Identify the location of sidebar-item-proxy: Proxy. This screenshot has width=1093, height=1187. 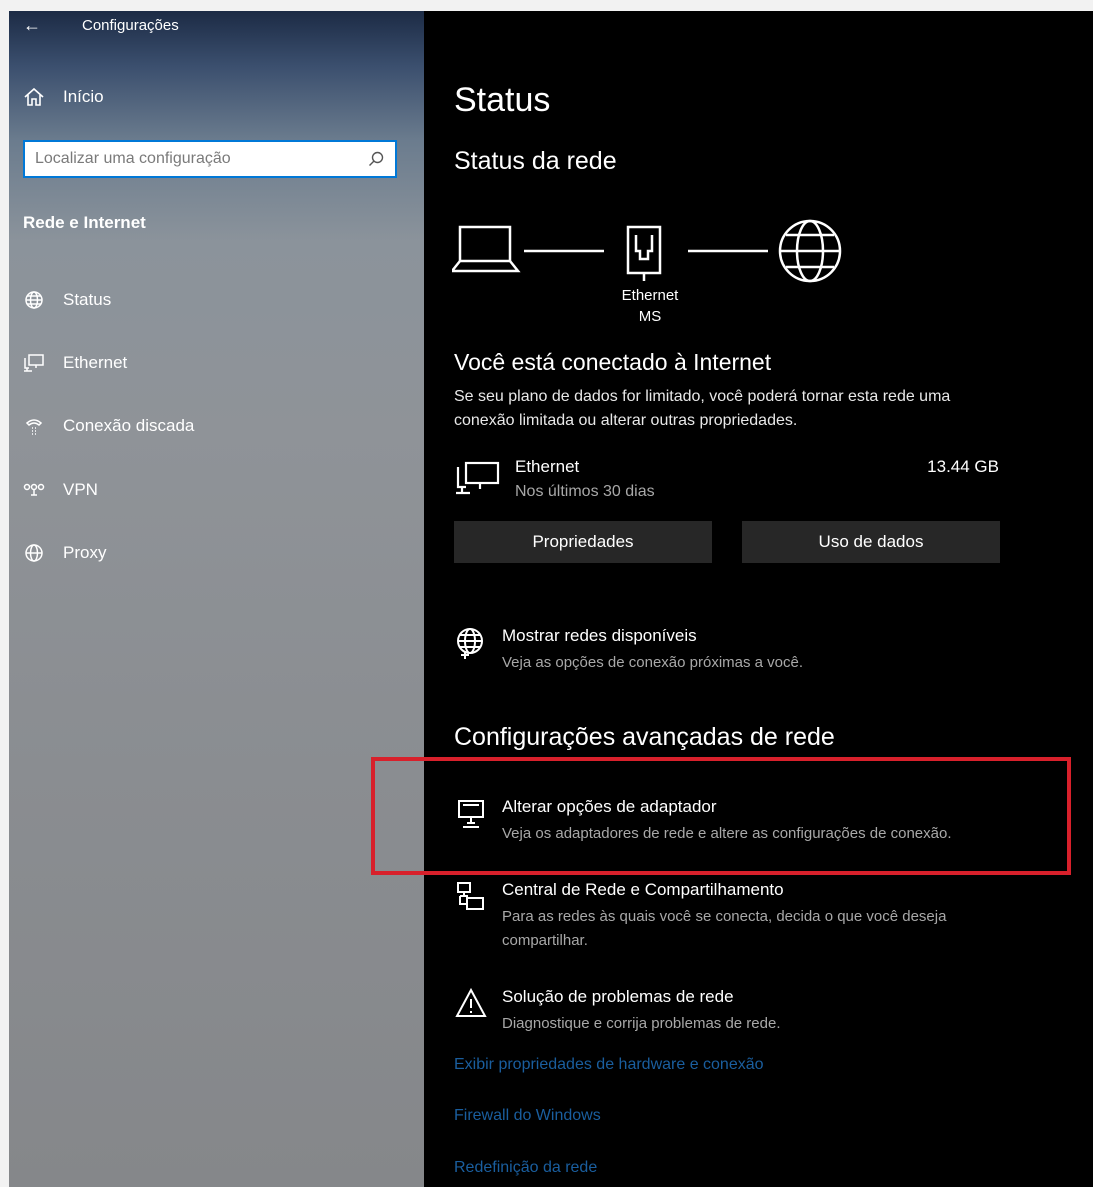
(64, 553).